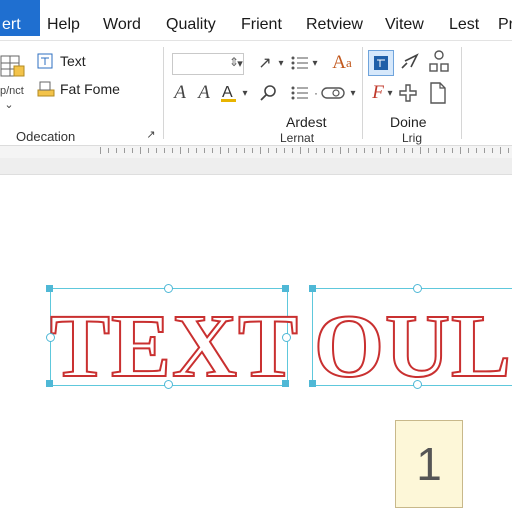 Image resolution: width=512 pixels, height=512 pixels. Describe the element at coordinates (342, 63) in the screenshot. I see `change-case-icon: Aa` at that location.